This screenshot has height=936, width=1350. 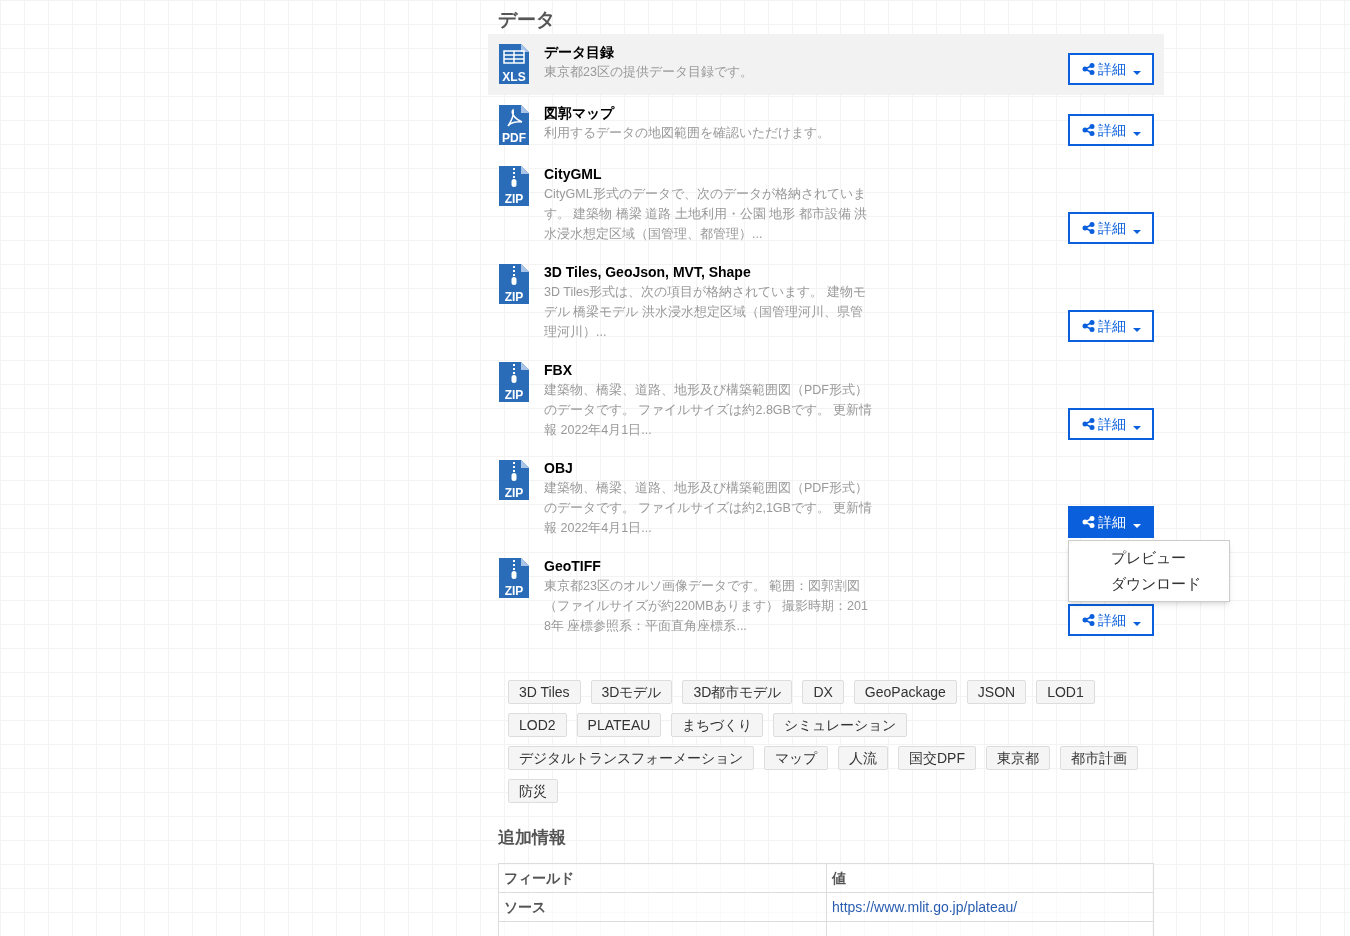 What do you see at coordinates (527, 20) in the screenshot?
I see `section-heading: データ` at bounding box center [527, 20].